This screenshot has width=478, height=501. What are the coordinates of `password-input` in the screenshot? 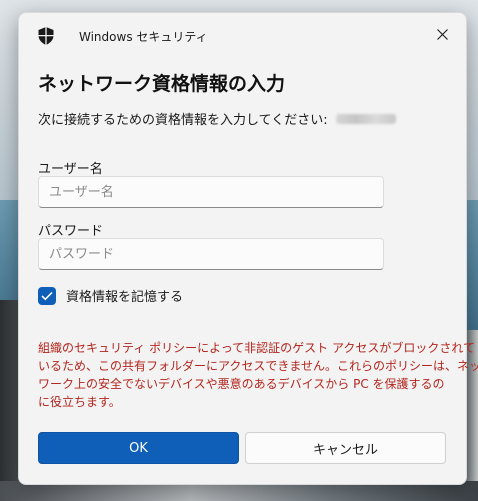 It's located at (211, 254).